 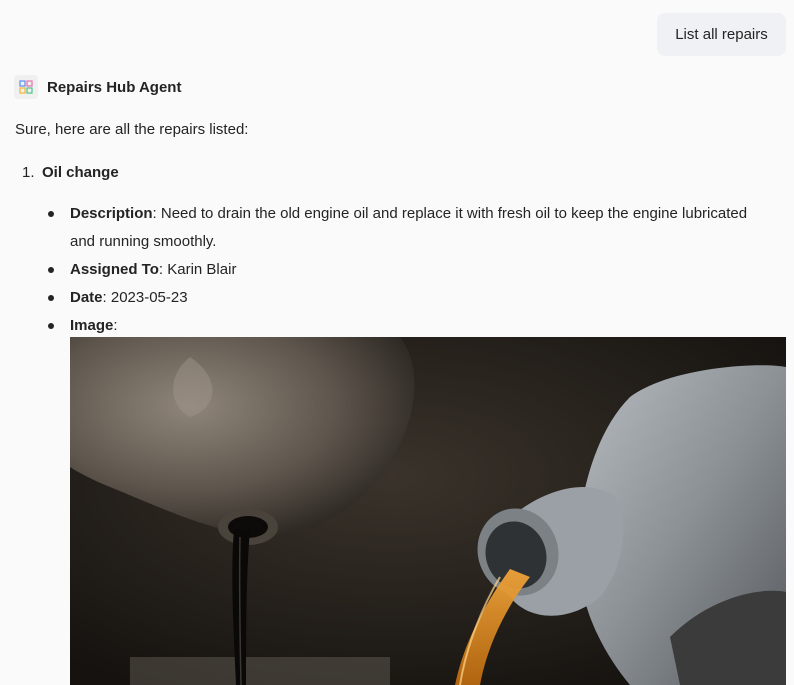 What do you see at coordinates (398, 298) in the screenshot?
I see `detail-date: Date: 2023-05-23` at bounding box center [398, 298].